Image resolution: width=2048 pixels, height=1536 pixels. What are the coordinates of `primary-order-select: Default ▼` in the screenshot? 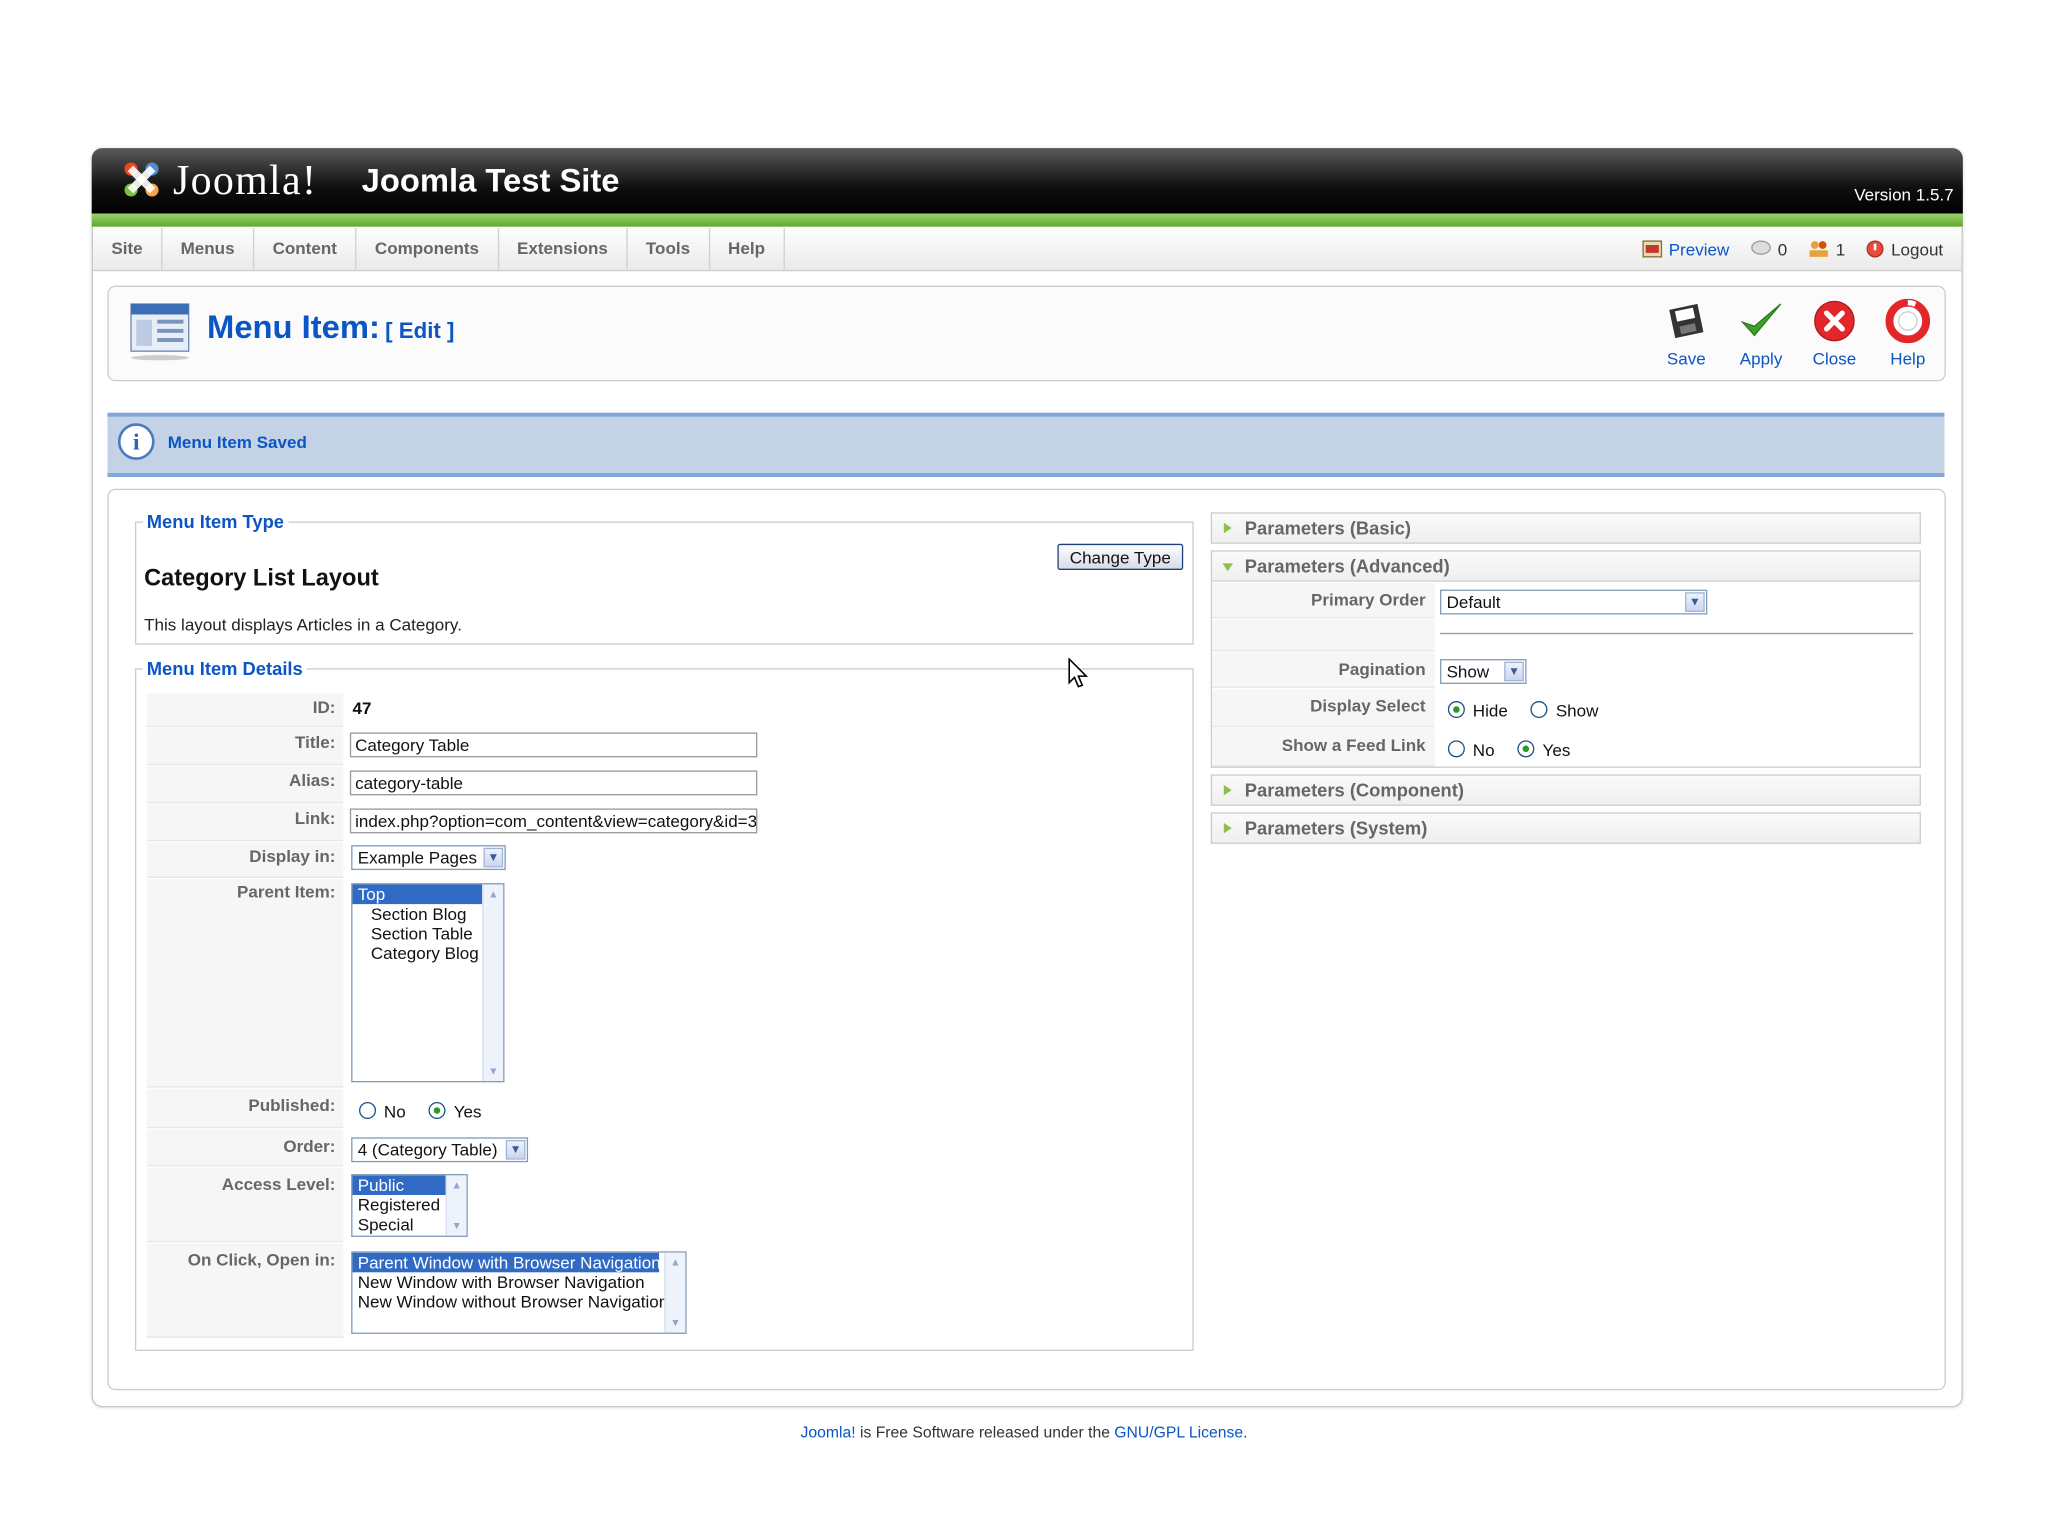 It's located at (1574, 602).